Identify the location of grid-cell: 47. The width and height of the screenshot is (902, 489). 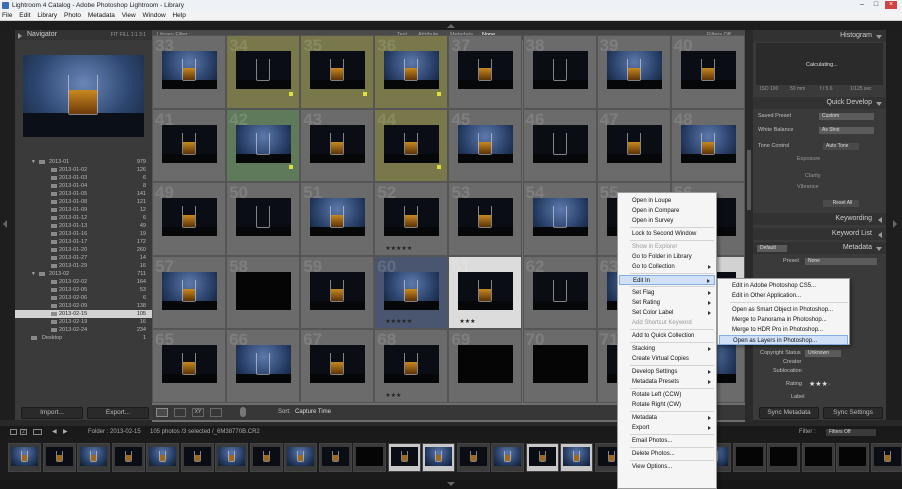
(633, 145).